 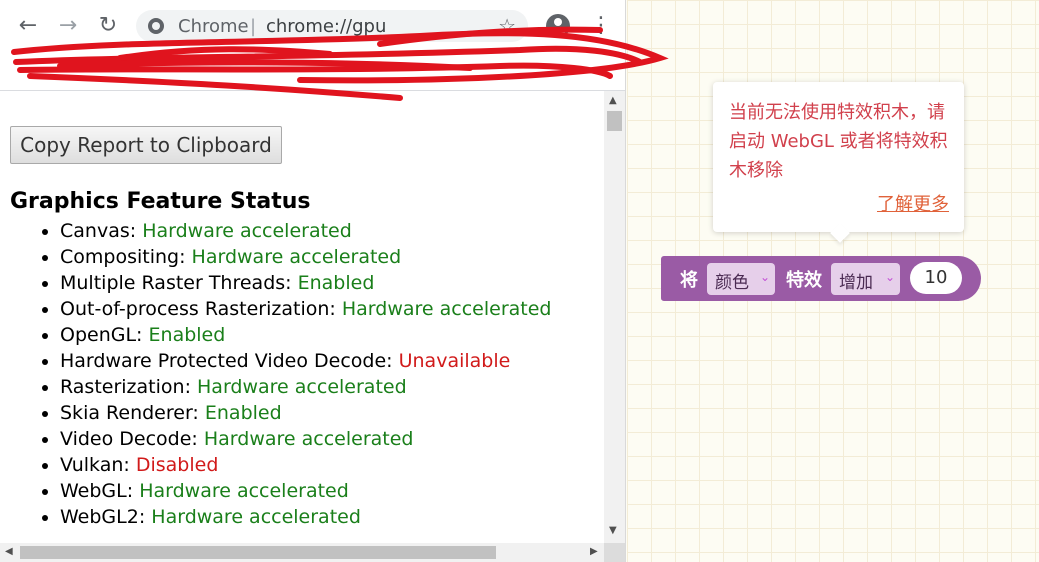 I want to click on operation-value: 增加, so click(x=856, y=283).